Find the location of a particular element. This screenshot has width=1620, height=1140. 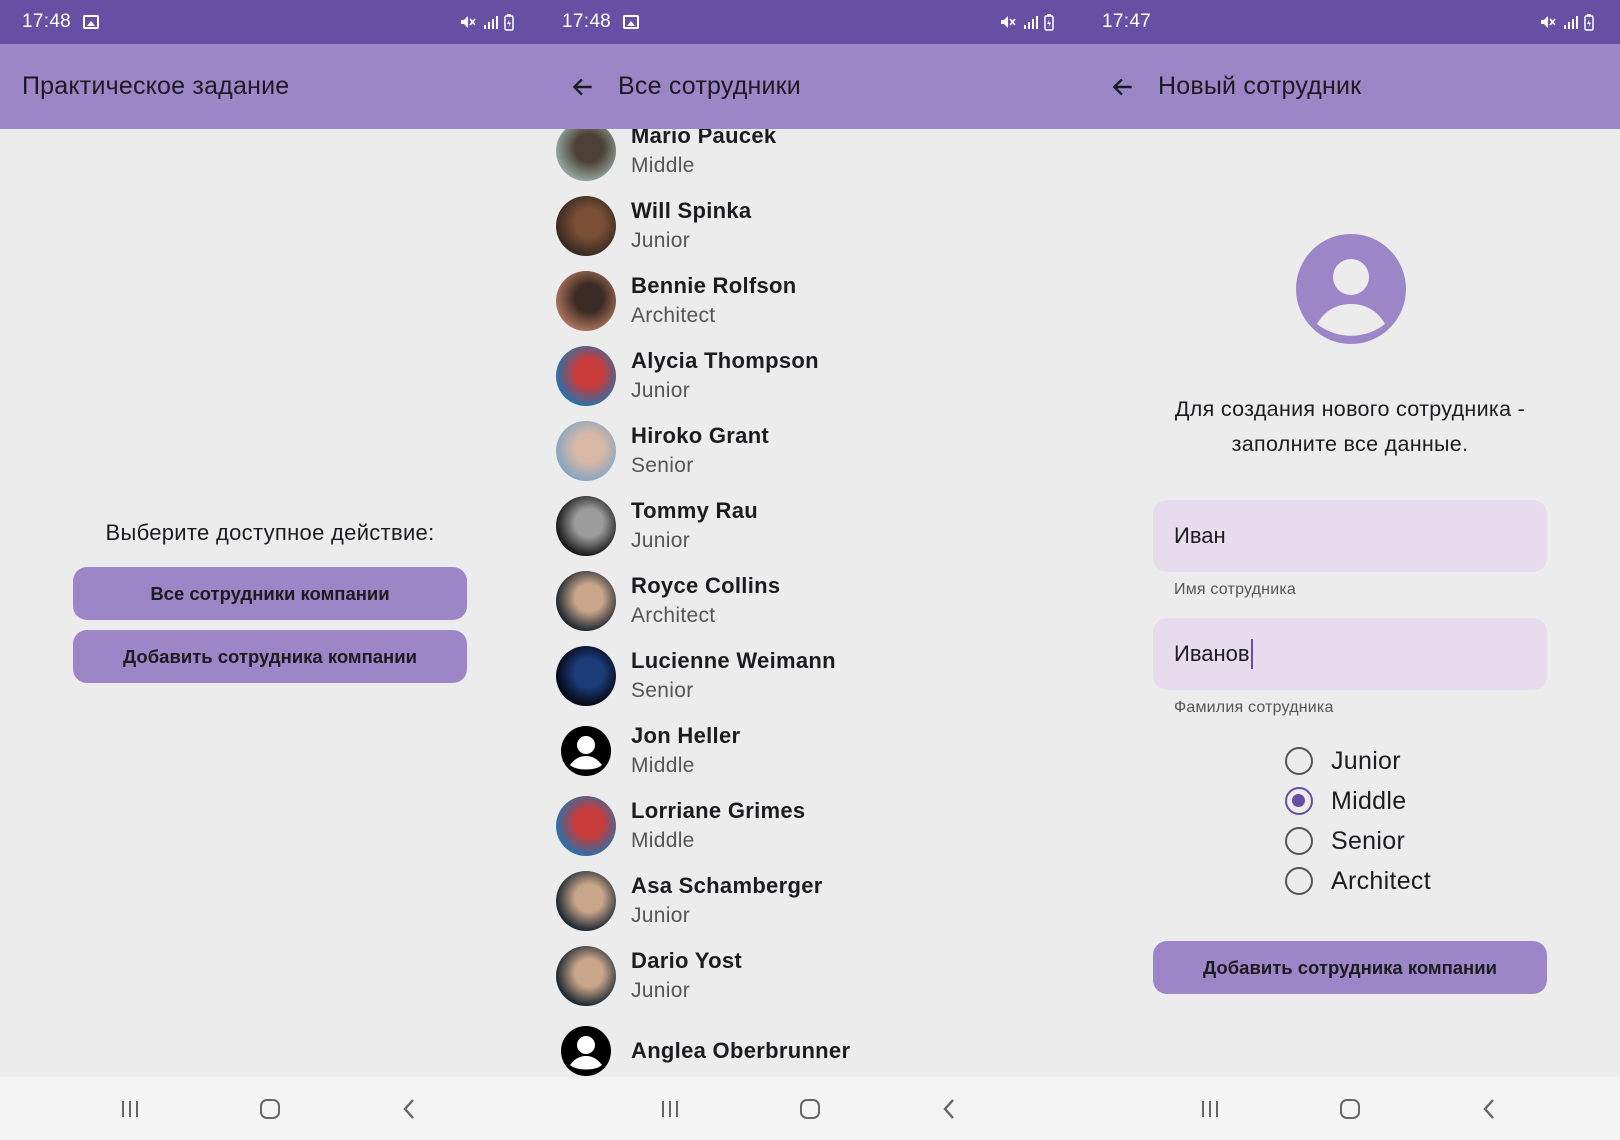

arrow-back-icon is located at coordinates (582, 86).